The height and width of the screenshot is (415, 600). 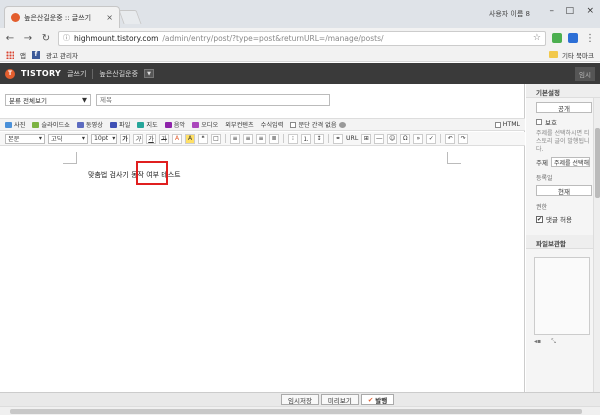 I want to click on info-icon: ⓘ, so click(x=66, y=38).